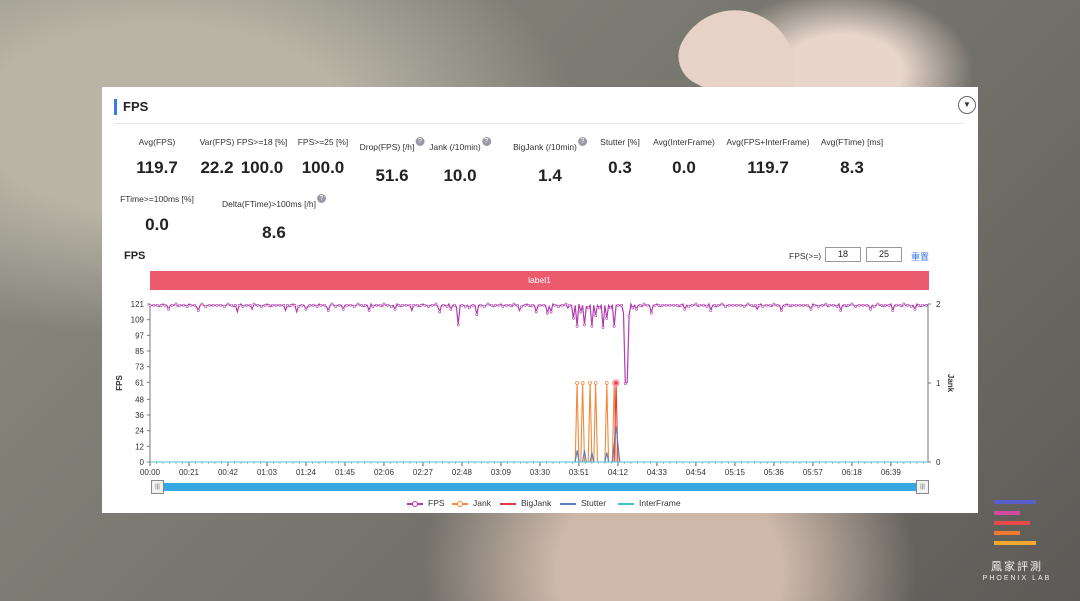 This screenshot has width=1080, height=601. I want to click on x-tick-label: 02:27, so click(423, 472).